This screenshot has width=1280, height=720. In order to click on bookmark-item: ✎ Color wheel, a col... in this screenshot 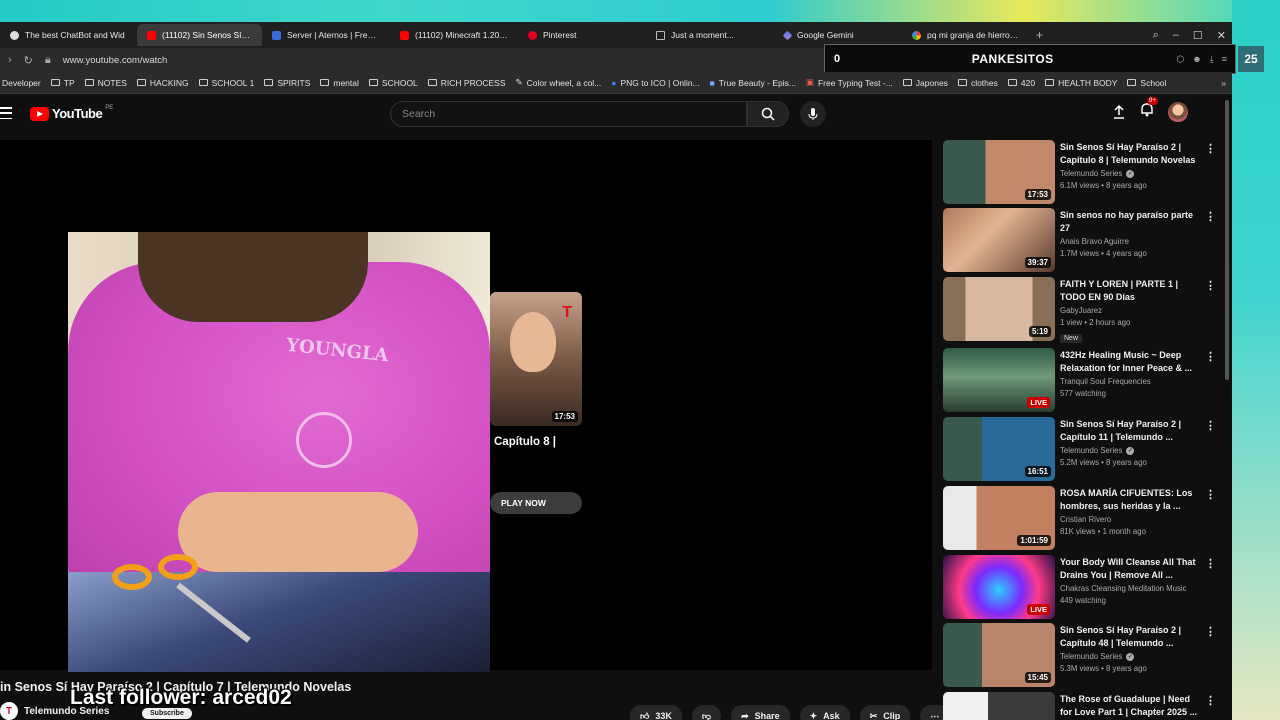, I will do `click(559, 82)`.